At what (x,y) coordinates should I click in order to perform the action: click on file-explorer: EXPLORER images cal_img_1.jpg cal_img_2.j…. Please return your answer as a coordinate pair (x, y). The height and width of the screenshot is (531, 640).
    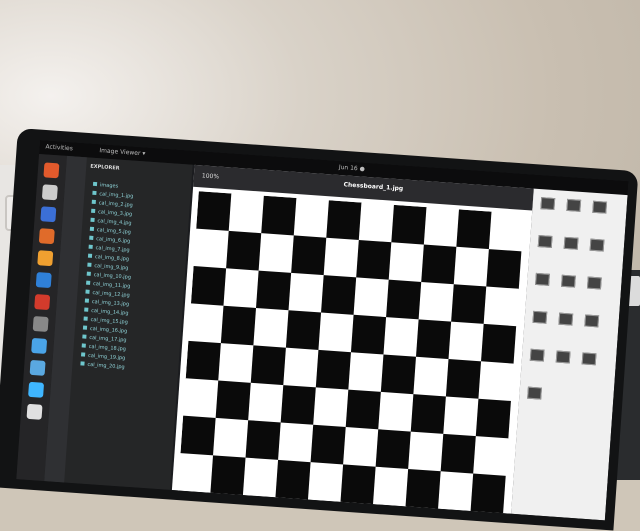
    Looking at the image, I should click on (118, 322).